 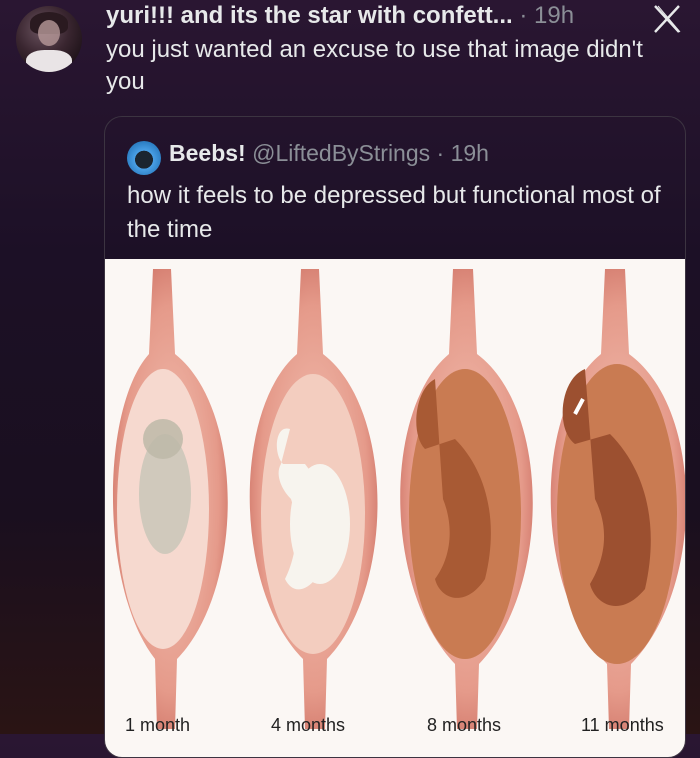 I want to click on x-logo-icon, so click(x=667, y=19).